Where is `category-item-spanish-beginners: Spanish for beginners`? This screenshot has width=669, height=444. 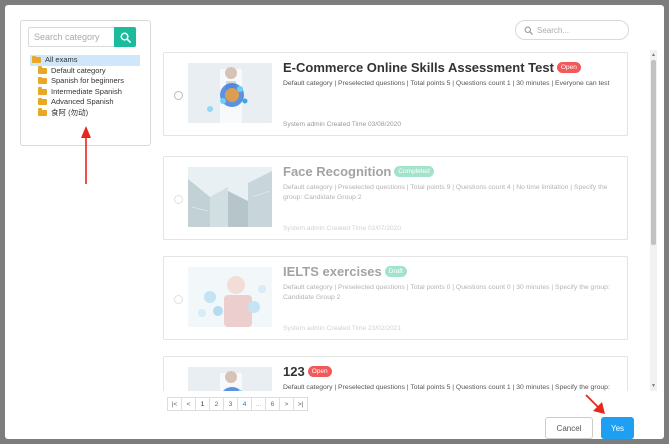
category-item-spanish-beginners: Spanish for beginners is located at coordinates (85, 81).